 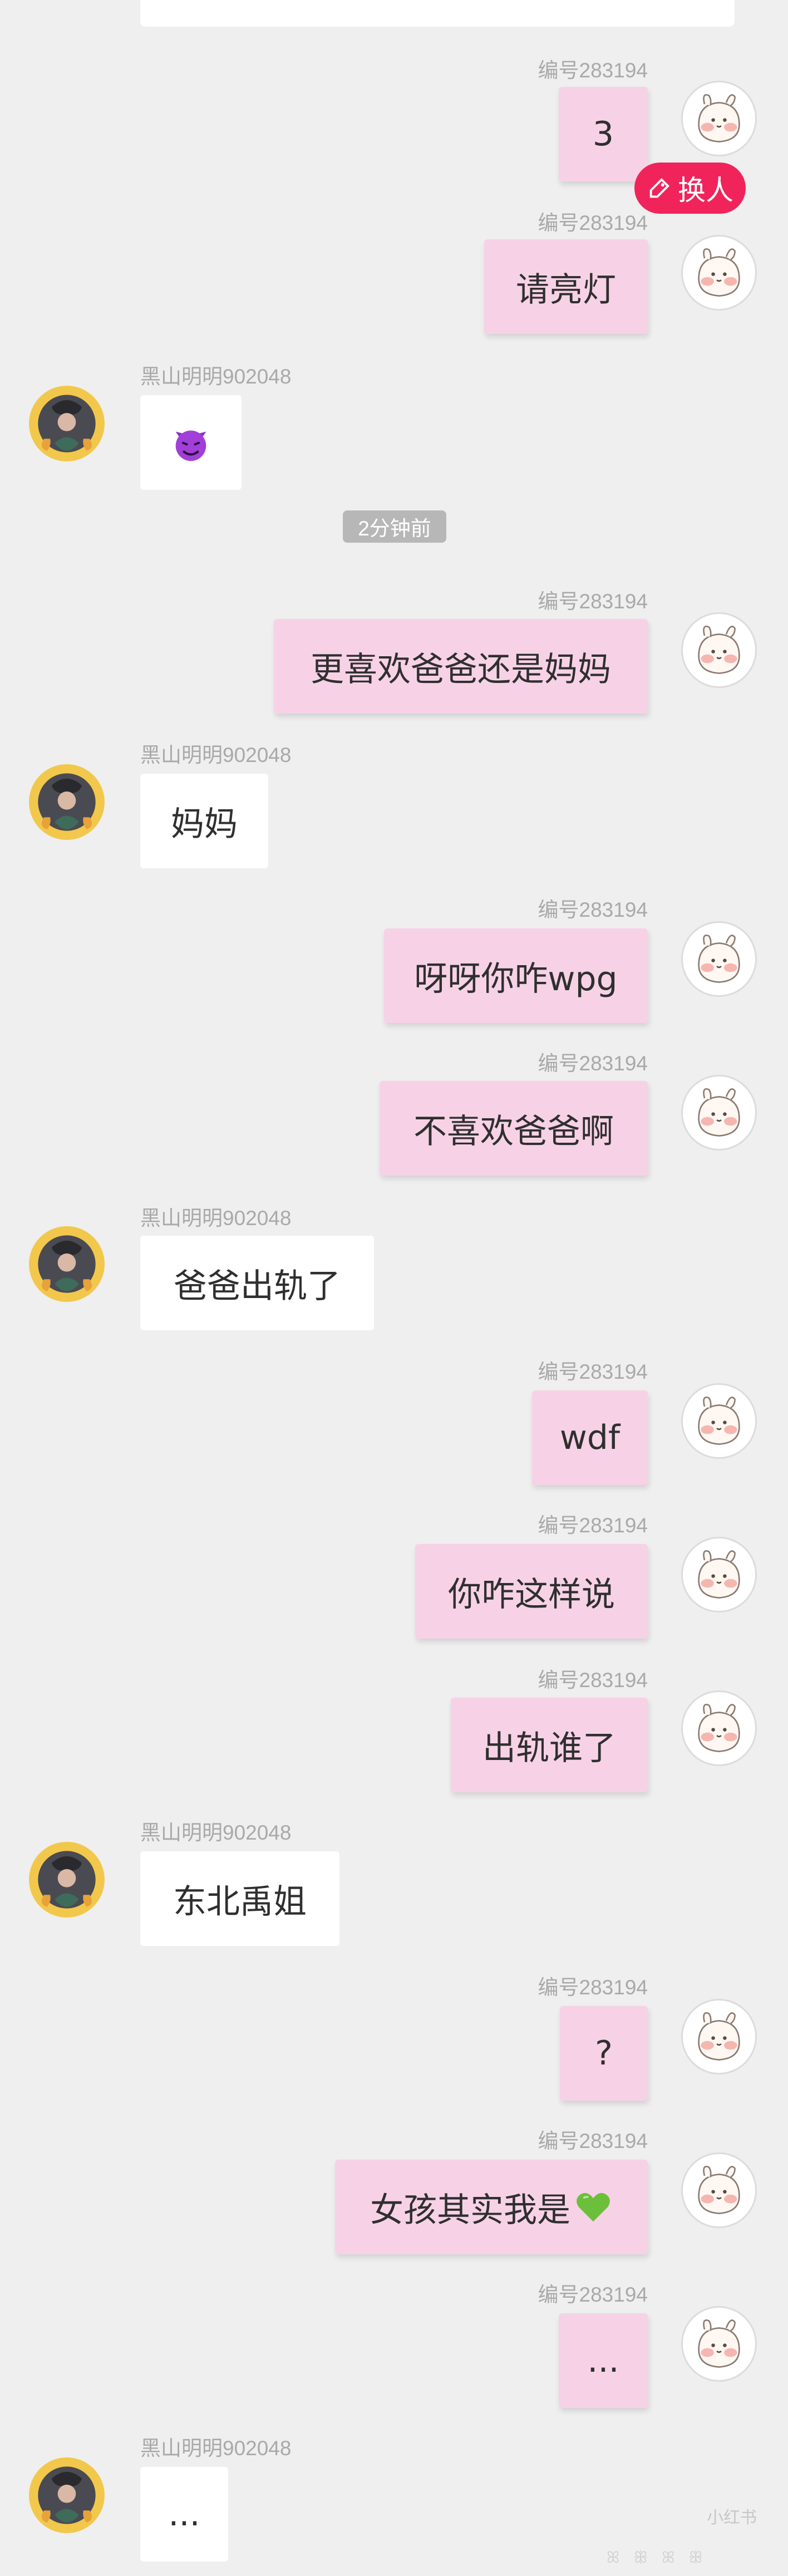 What do you see at coordinates (660, 188) in the screenshot?
I see `edit-tag-icon` at bounding box center [660, 188].